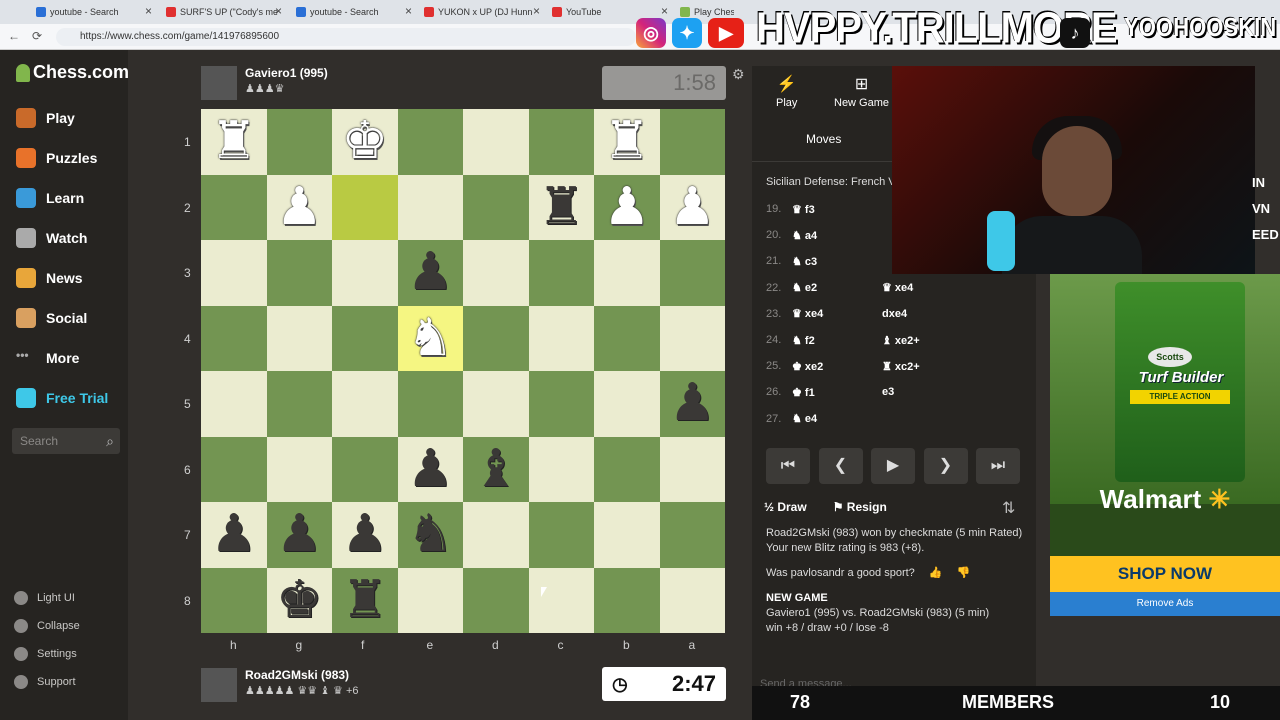  What do you see at coordinates (49, 278) in the screenshot?
I see `sidebar-item-news: News` at bounding box center [49, 278].